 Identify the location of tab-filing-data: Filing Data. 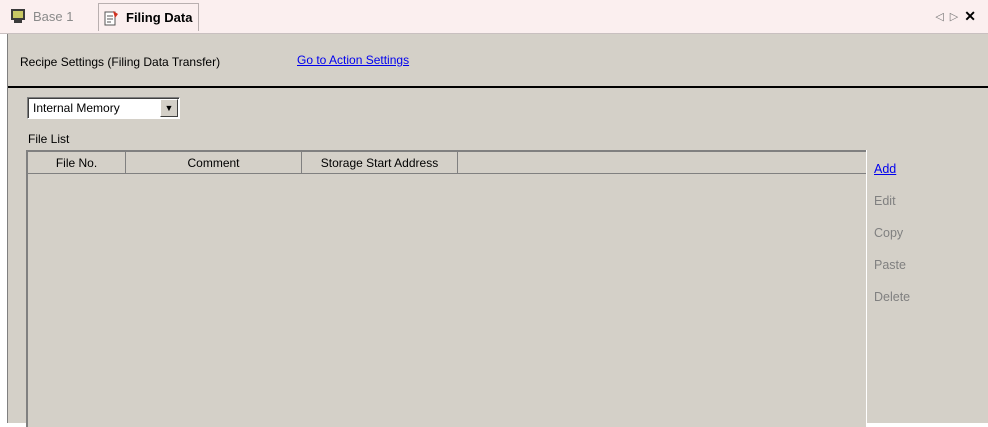
(149, 17).